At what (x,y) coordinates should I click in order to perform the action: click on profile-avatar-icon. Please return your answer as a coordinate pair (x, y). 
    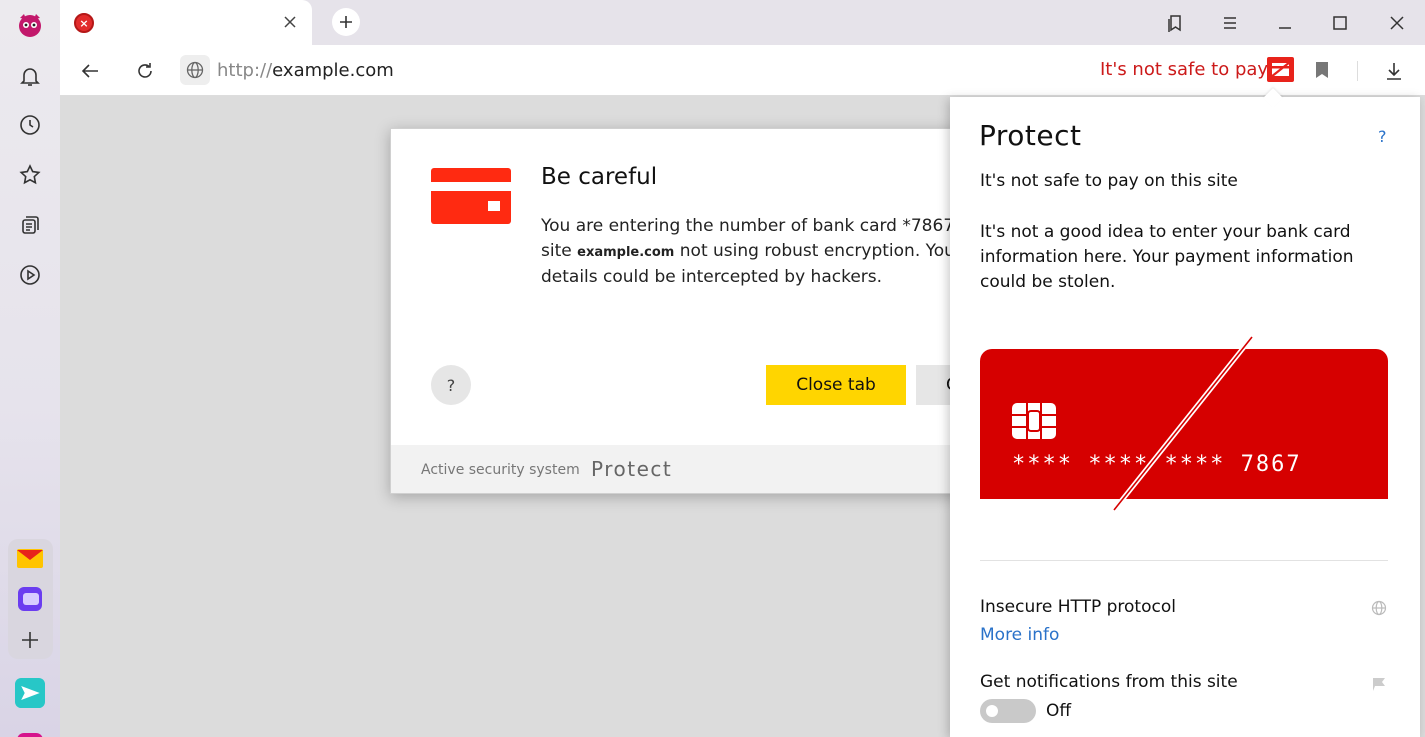
    Looking at the image, I should click on (30, 25).